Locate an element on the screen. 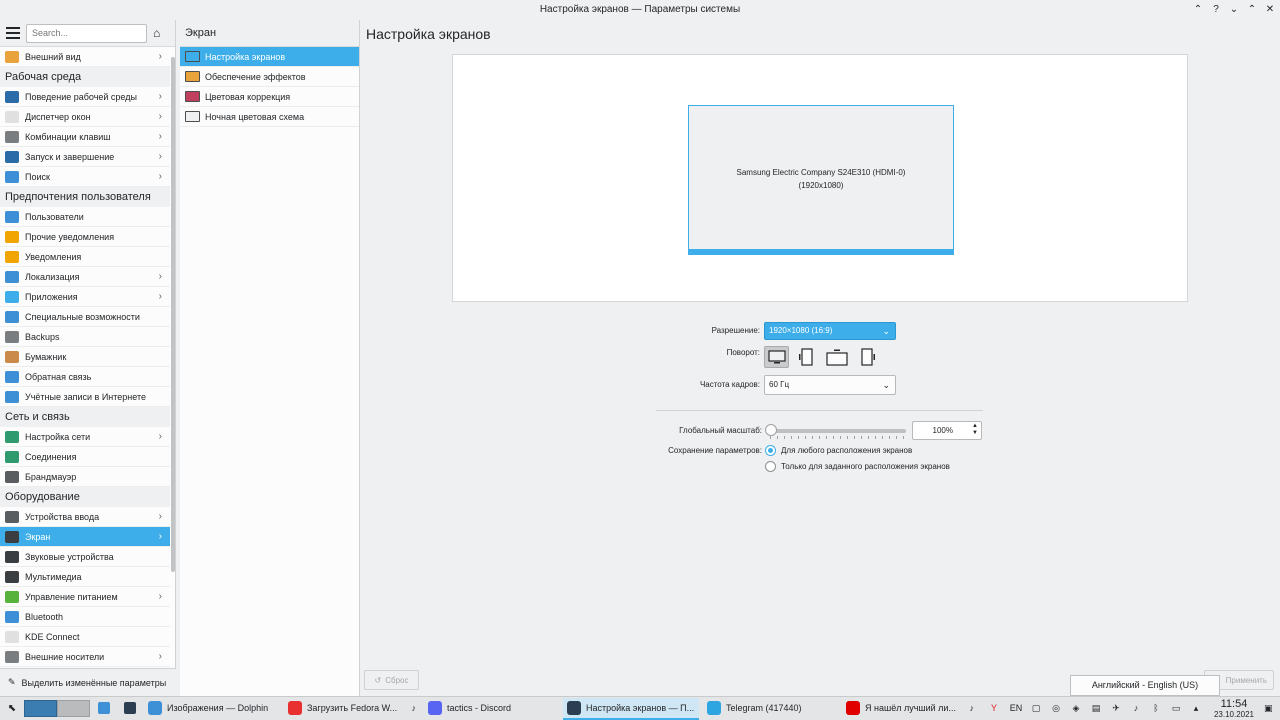 This screenshot has height=720, width=1280. frequency-label: Частота кадров: is located at coordinates (729, 384).